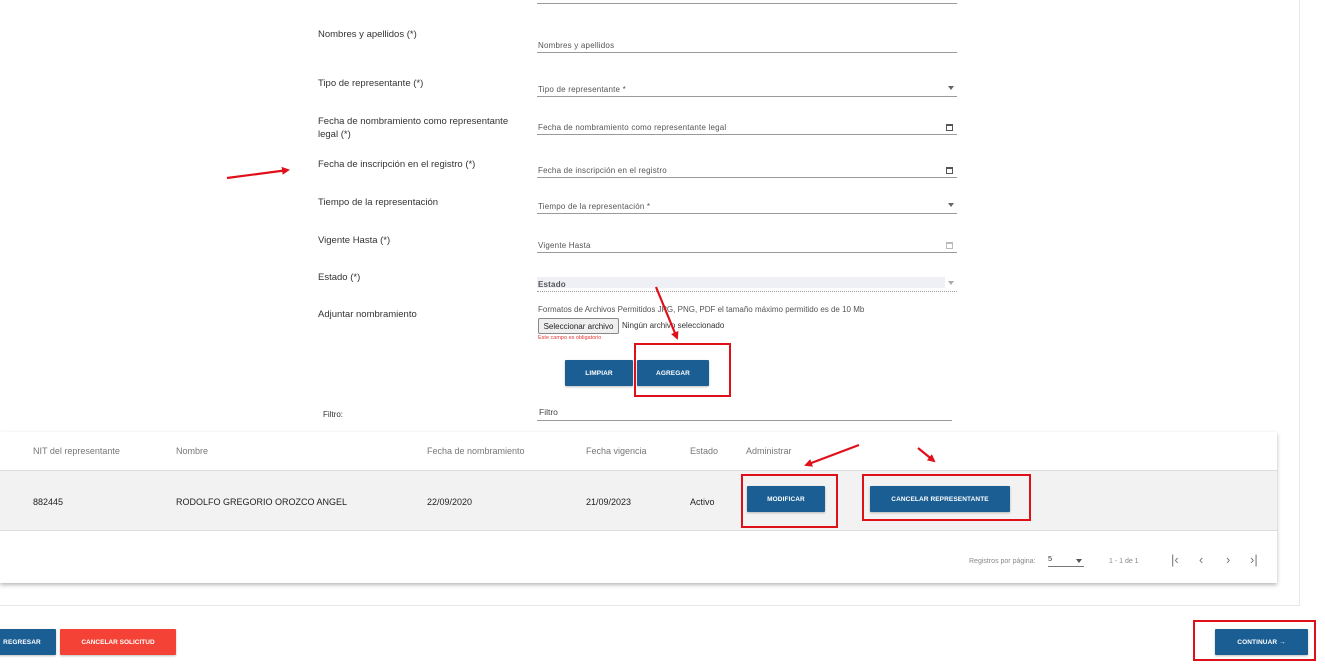  What do you see at coordinates (702, 502) in the screenshot?
I see `cell-estado: Activo` at bounding box center [702, 502].